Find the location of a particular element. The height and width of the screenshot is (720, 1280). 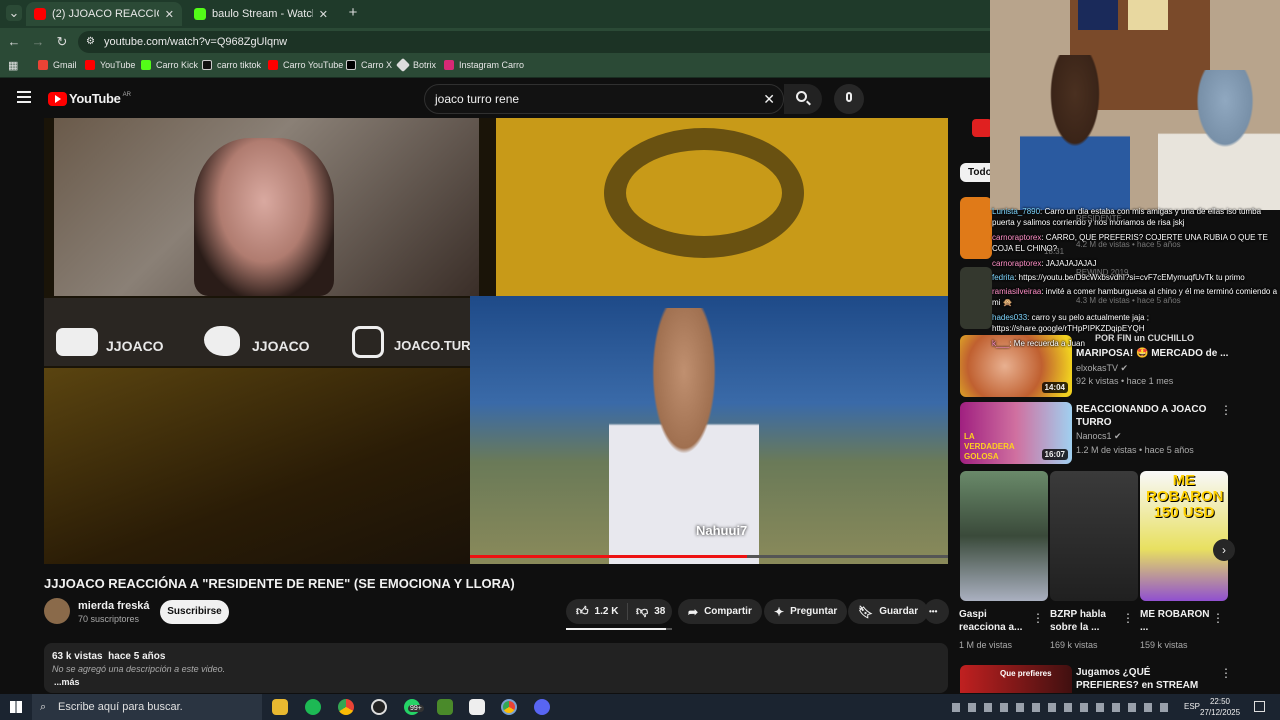

channel-name: elxokasTV ✔ is located at coordinates (1102, 368).